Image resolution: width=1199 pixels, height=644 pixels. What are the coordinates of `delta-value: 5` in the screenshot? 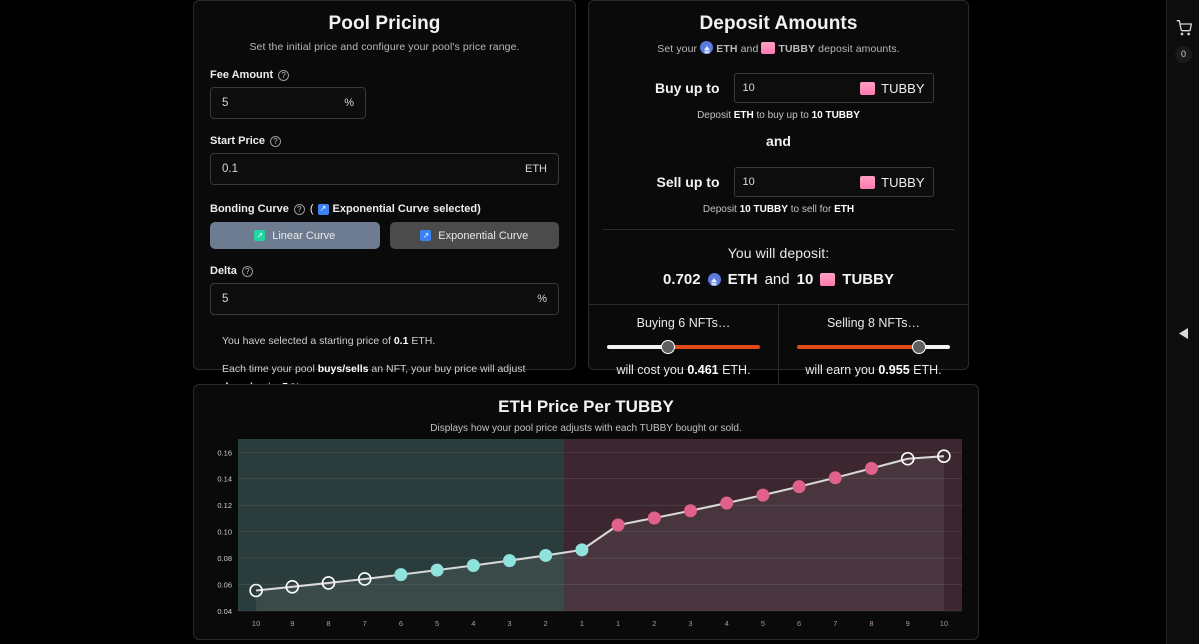 It's located at (225, 299).